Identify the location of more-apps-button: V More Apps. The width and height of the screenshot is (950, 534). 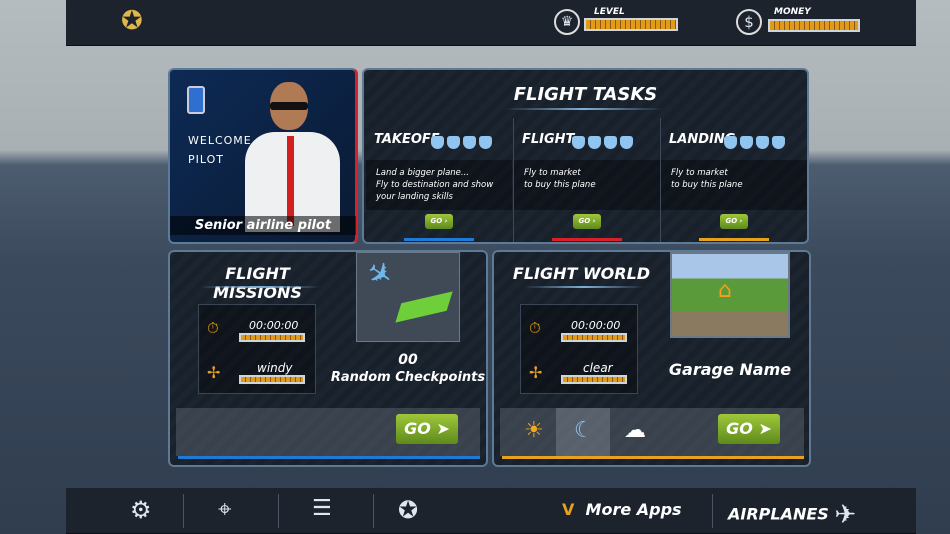
(622, 509).